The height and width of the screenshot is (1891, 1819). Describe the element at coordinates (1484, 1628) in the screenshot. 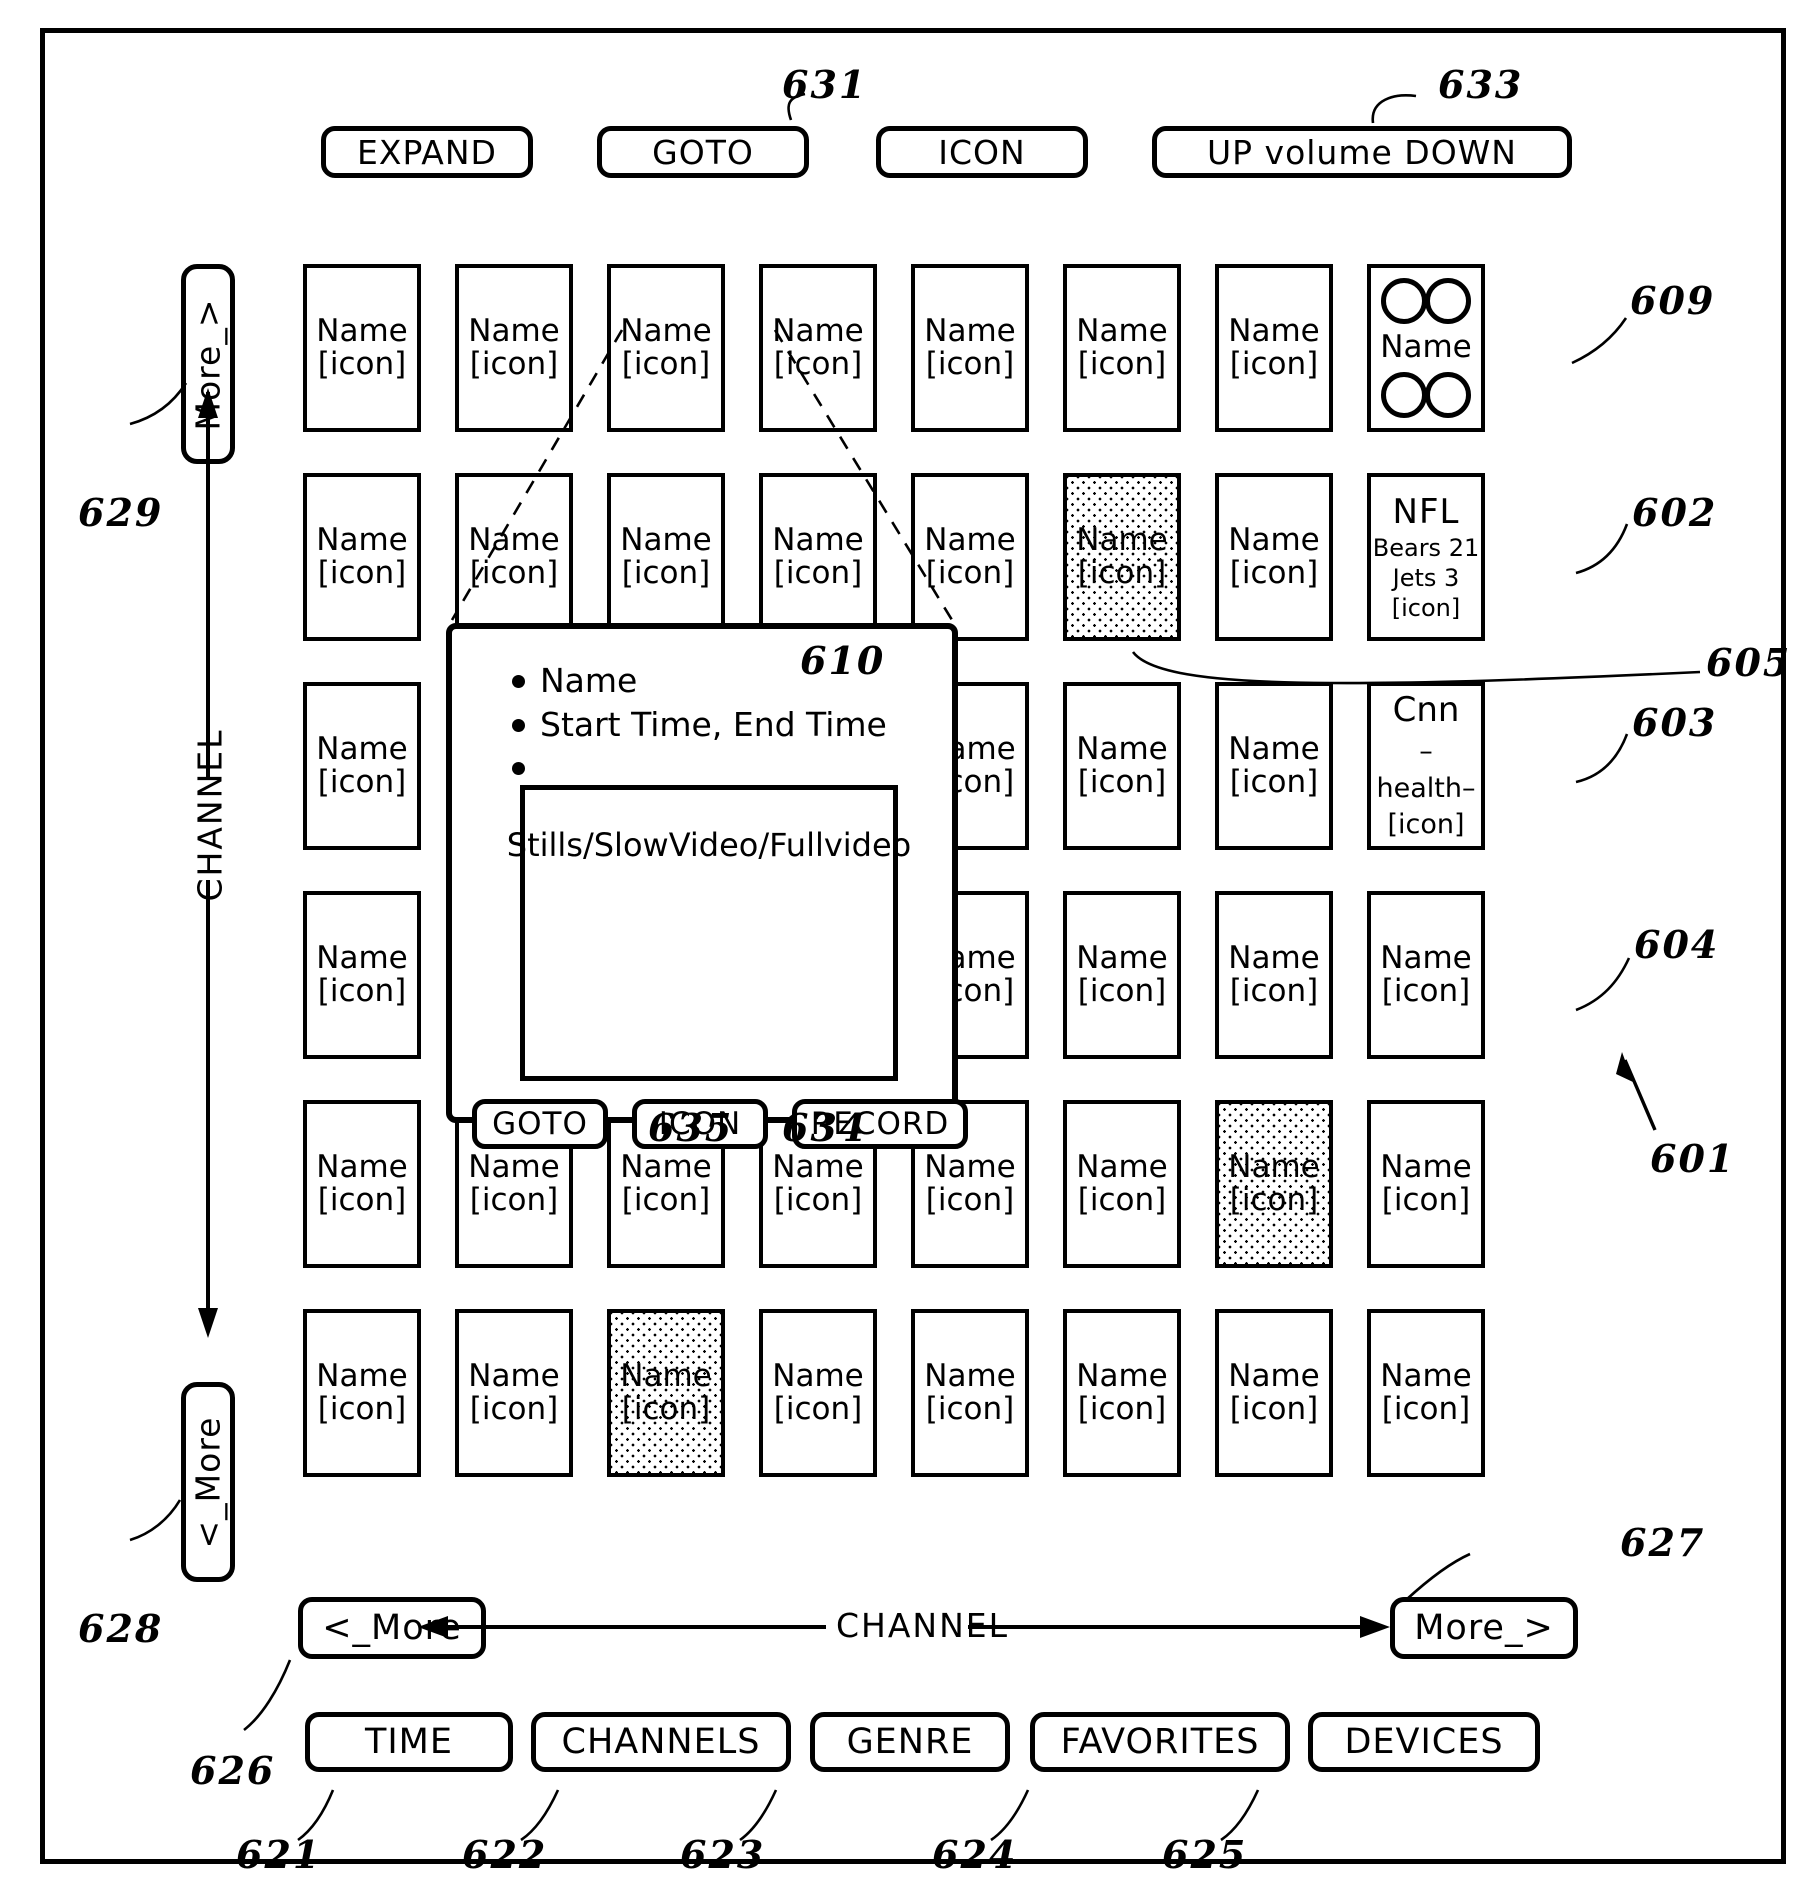

I see `channel-next-more-button: More_>` at that location.